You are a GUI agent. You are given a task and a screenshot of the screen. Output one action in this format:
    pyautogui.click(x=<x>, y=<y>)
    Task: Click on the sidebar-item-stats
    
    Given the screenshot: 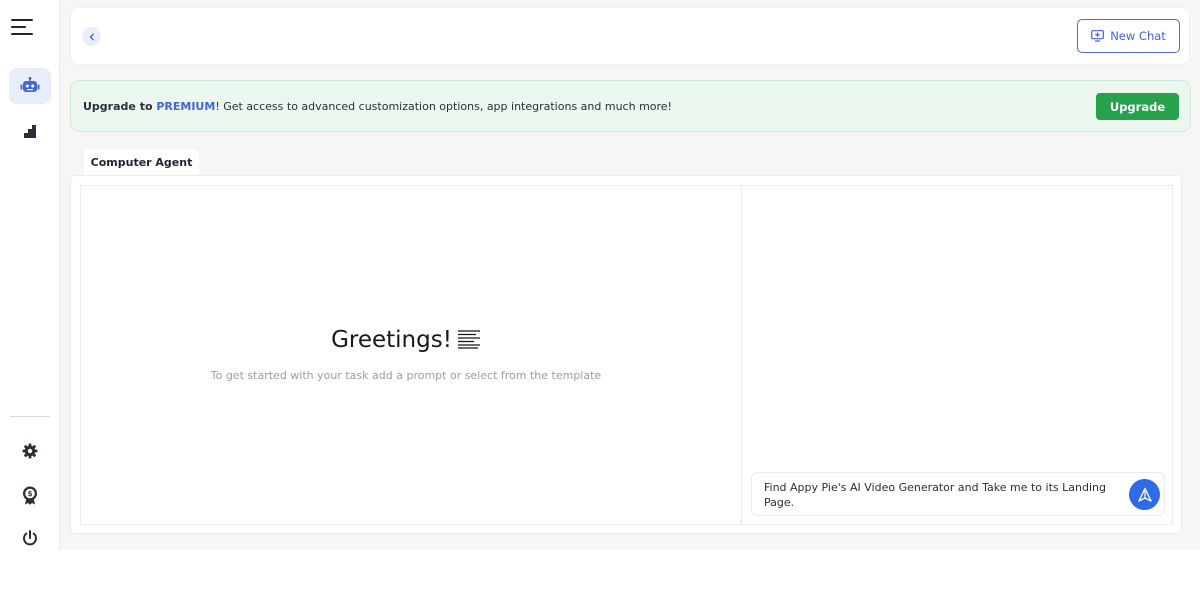 What is the action you would take?
    pyautogui.click(x=30, y=131)
    